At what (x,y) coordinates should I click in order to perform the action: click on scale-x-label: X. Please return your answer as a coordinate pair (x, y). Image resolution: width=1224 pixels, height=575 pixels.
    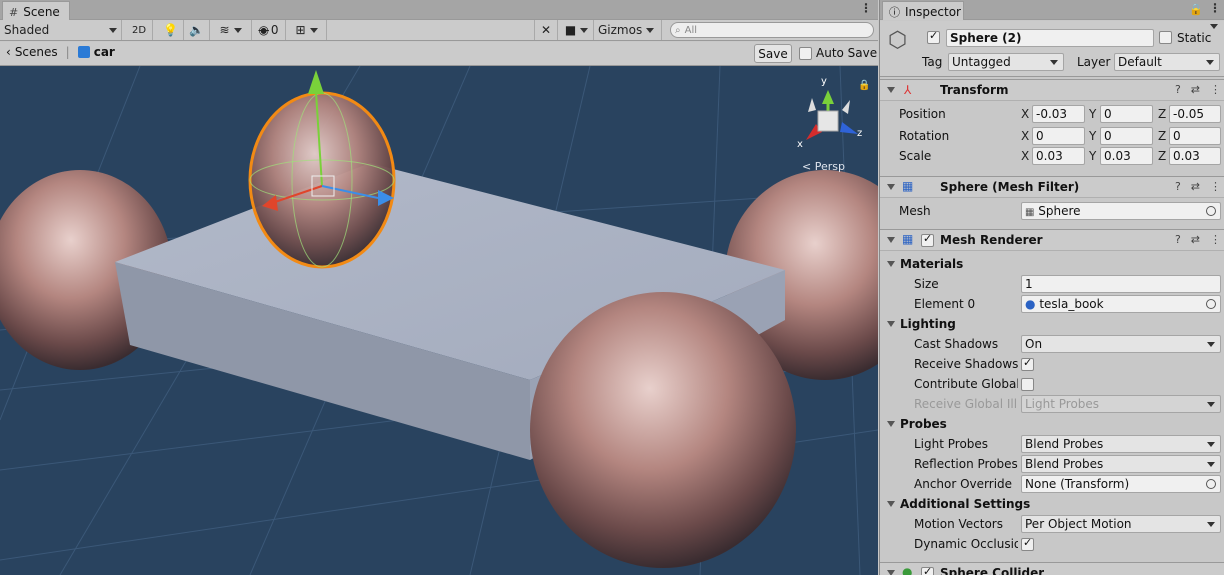
    Looking at the image, I should click on (1025, 156).